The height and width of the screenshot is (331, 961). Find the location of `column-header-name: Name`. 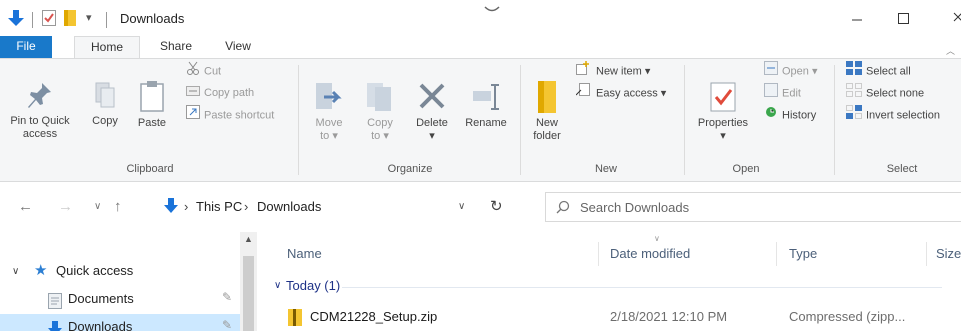

column-header-name: Name is located at coordinates (304, 253).